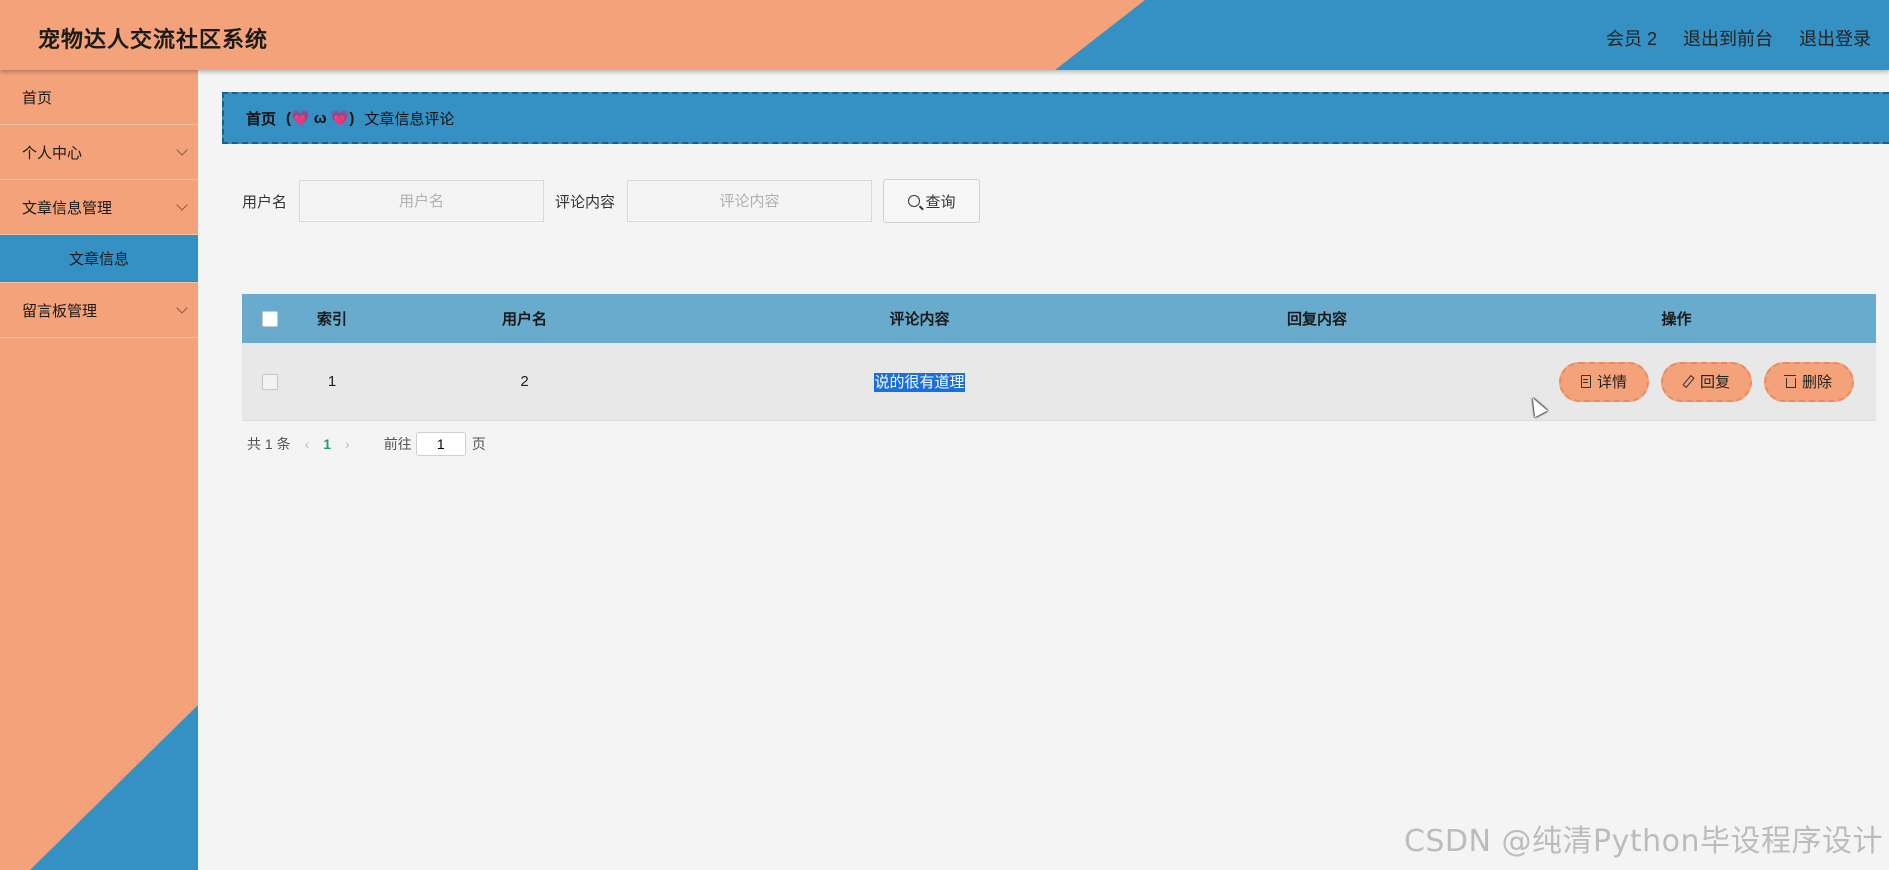 The image size is (1889, 870). Describe the element at coordinates (1789, 381) in the screenshot. I see `trash-icon` at that location.